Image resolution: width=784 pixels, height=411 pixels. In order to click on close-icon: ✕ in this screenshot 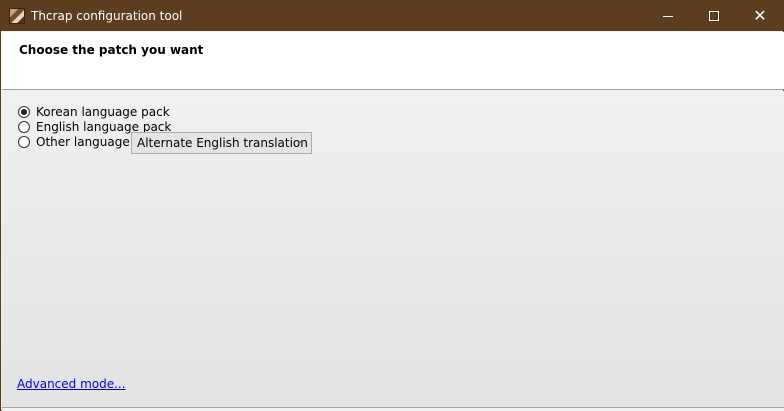, I will do `click(760, 15)`.